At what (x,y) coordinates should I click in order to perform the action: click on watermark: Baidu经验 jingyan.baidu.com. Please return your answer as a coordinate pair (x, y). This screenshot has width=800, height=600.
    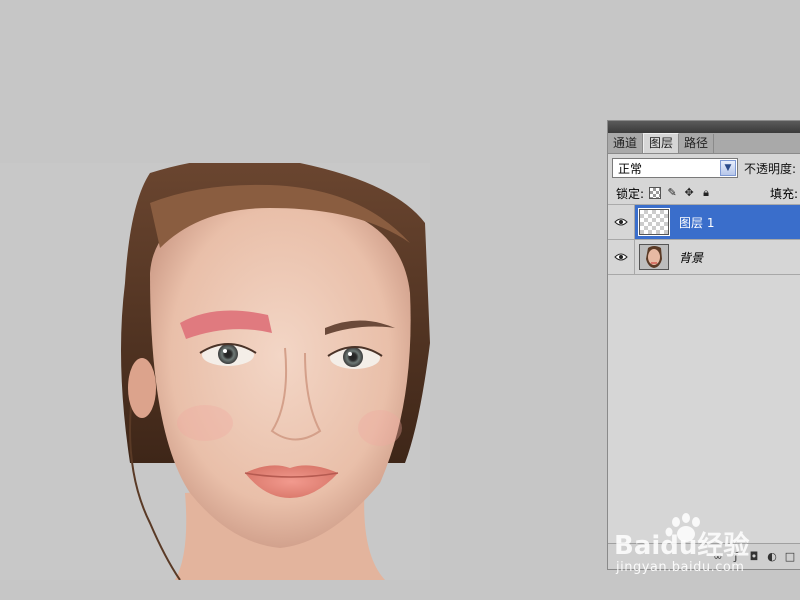
    Looking at the image, I should click on (703, 547).